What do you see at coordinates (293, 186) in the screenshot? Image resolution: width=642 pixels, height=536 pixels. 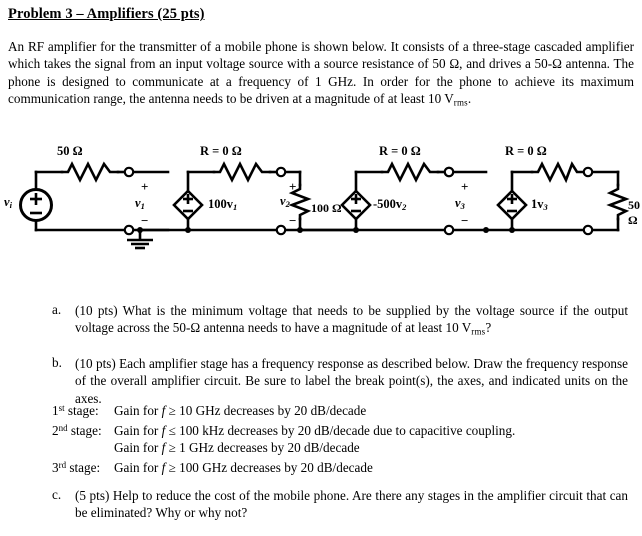 I see `label-node2-plus: +` at bounding box center [293, 186].